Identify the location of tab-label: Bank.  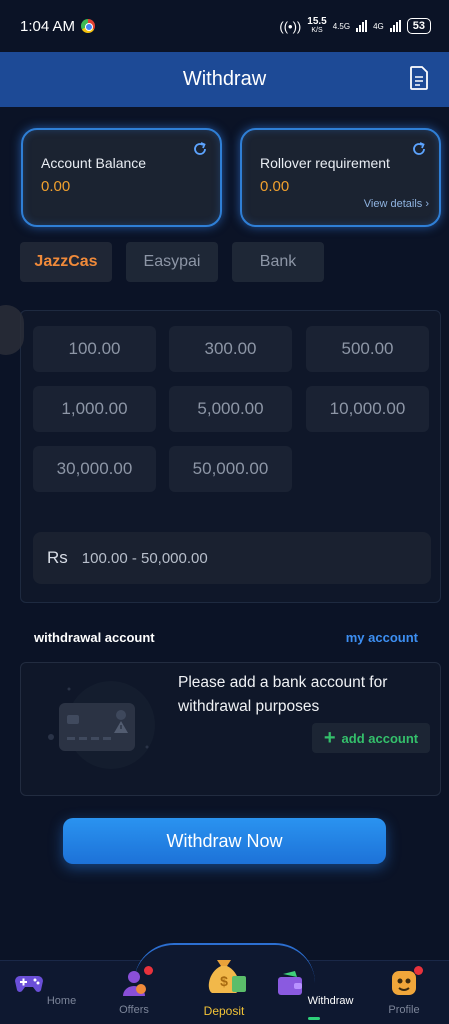
(278, 261).